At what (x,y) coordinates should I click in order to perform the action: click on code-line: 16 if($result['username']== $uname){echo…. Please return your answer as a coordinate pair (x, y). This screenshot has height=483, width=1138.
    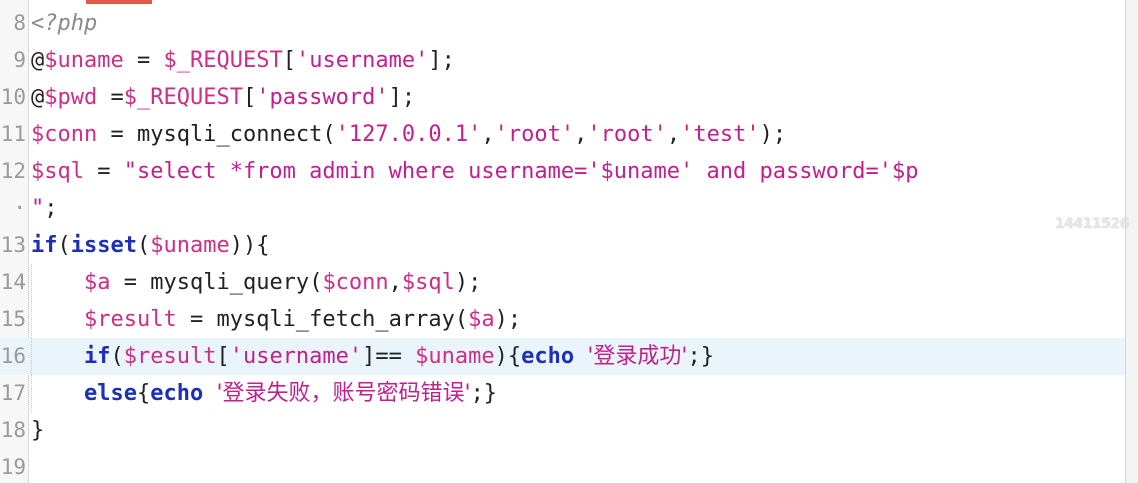
    Looking at the image, I should click on (562, 356).